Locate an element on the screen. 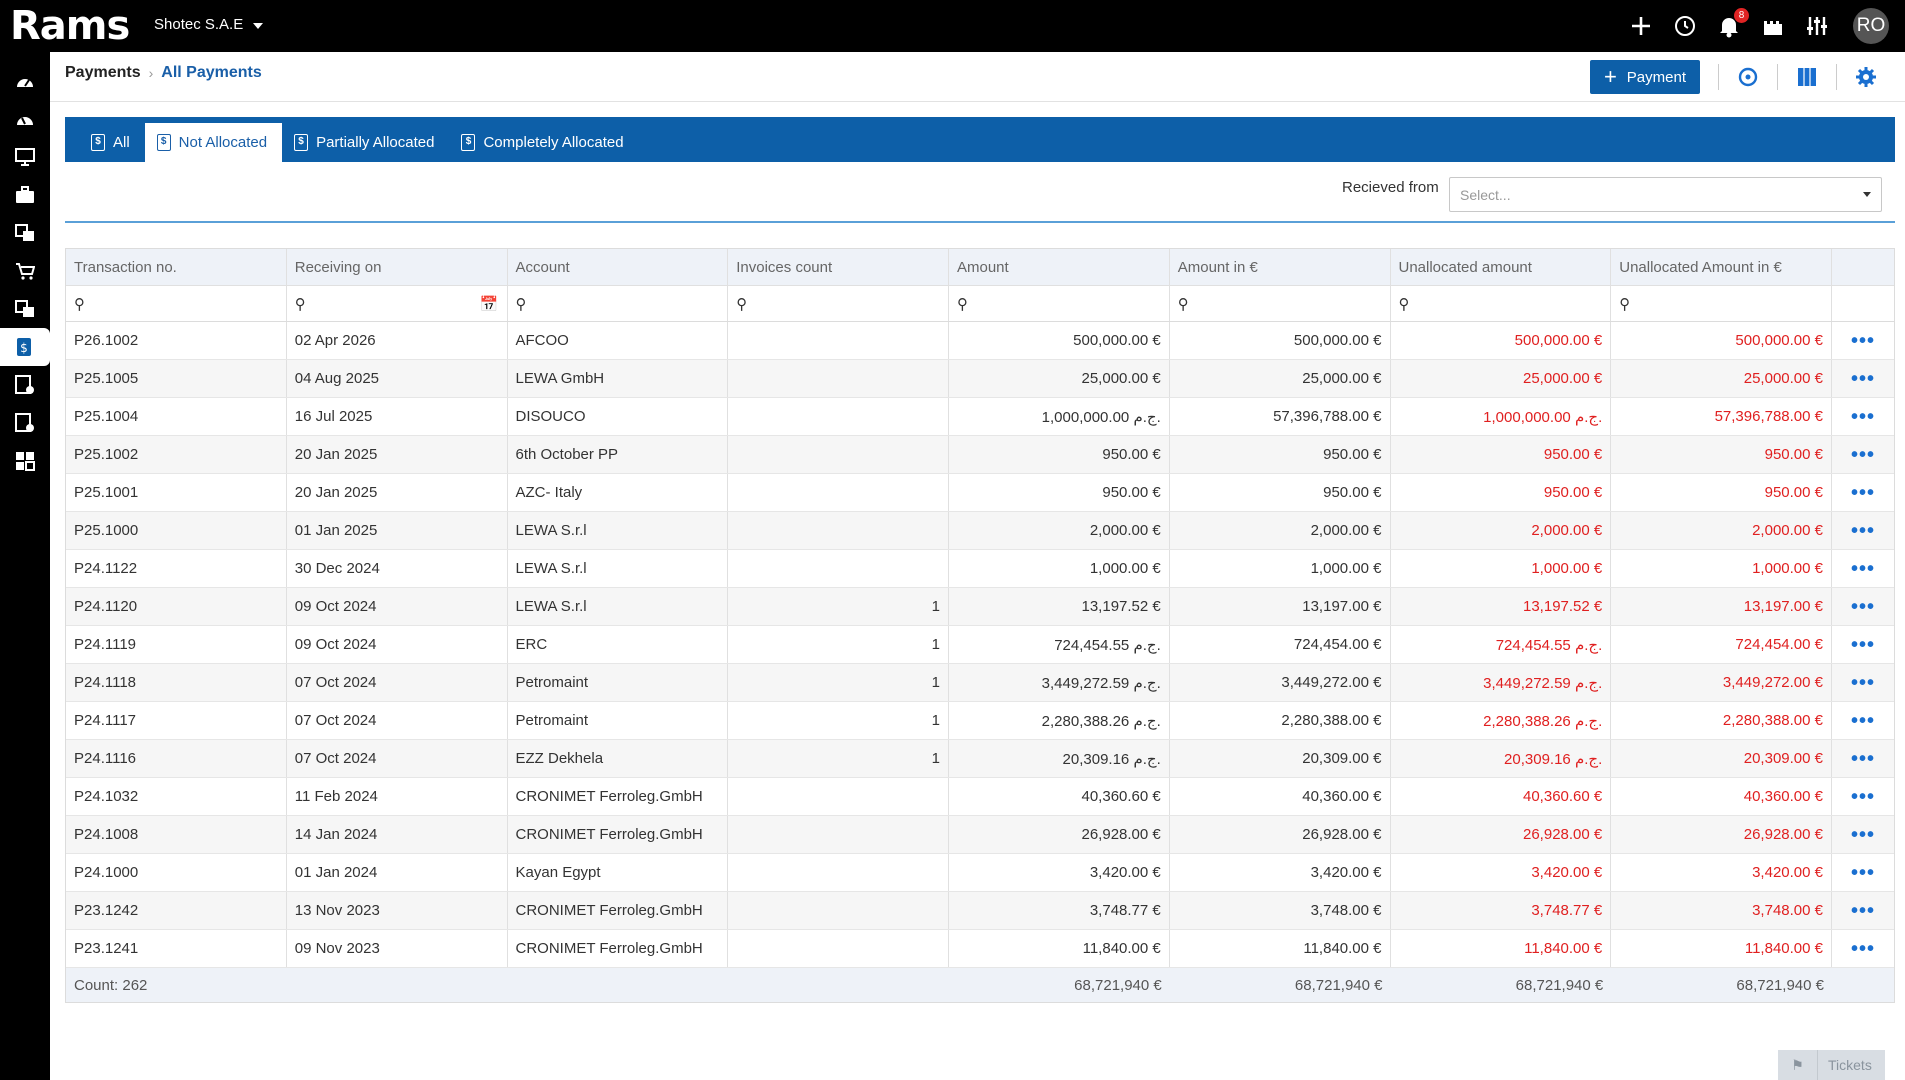 The image size is (1905, 1080). cell-unallocated-amount: 13,197.52 € is located at coordinates (1501, 606).